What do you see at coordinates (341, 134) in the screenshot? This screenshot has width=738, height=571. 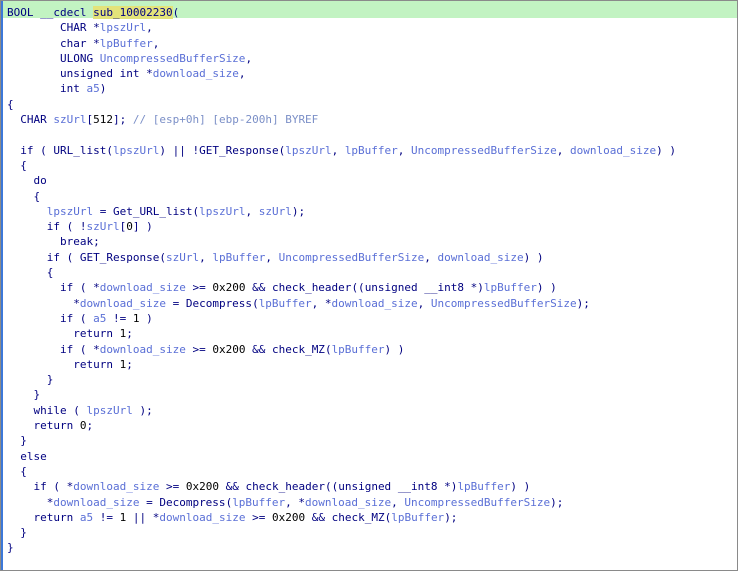 I see `code-line` at bounding box center [341, 134].